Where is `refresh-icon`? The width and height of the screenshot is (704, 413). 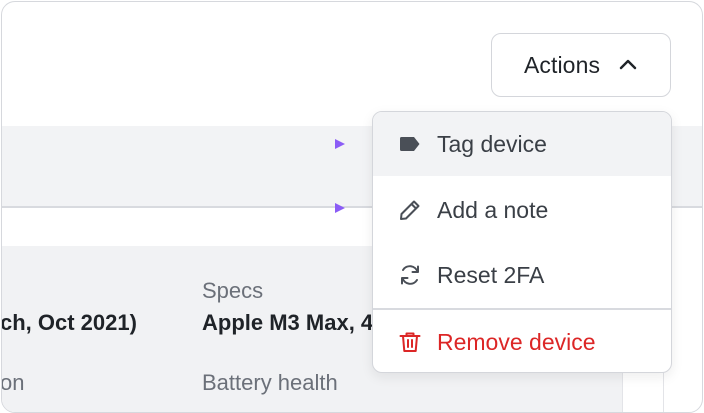
refresh-icon is located at coordinates (410, 275).